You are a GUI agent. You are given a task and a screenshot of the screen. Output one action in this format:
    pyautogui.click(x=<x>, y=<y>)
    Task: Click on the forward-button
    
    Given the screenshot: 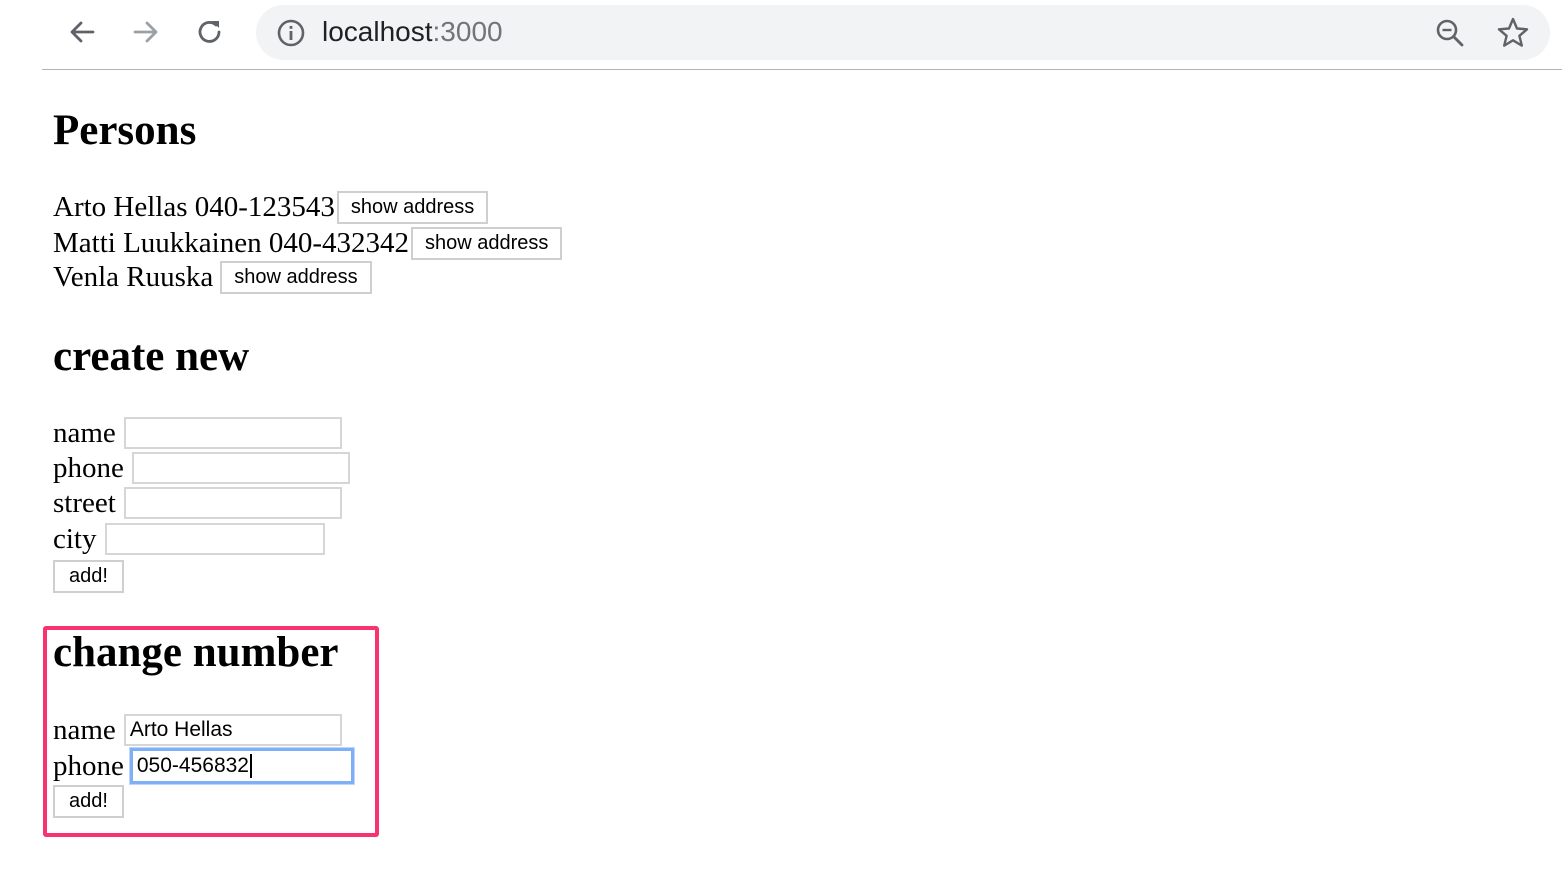 What is the action you would take?
    pyautogui.click(x=146, y=32)
    